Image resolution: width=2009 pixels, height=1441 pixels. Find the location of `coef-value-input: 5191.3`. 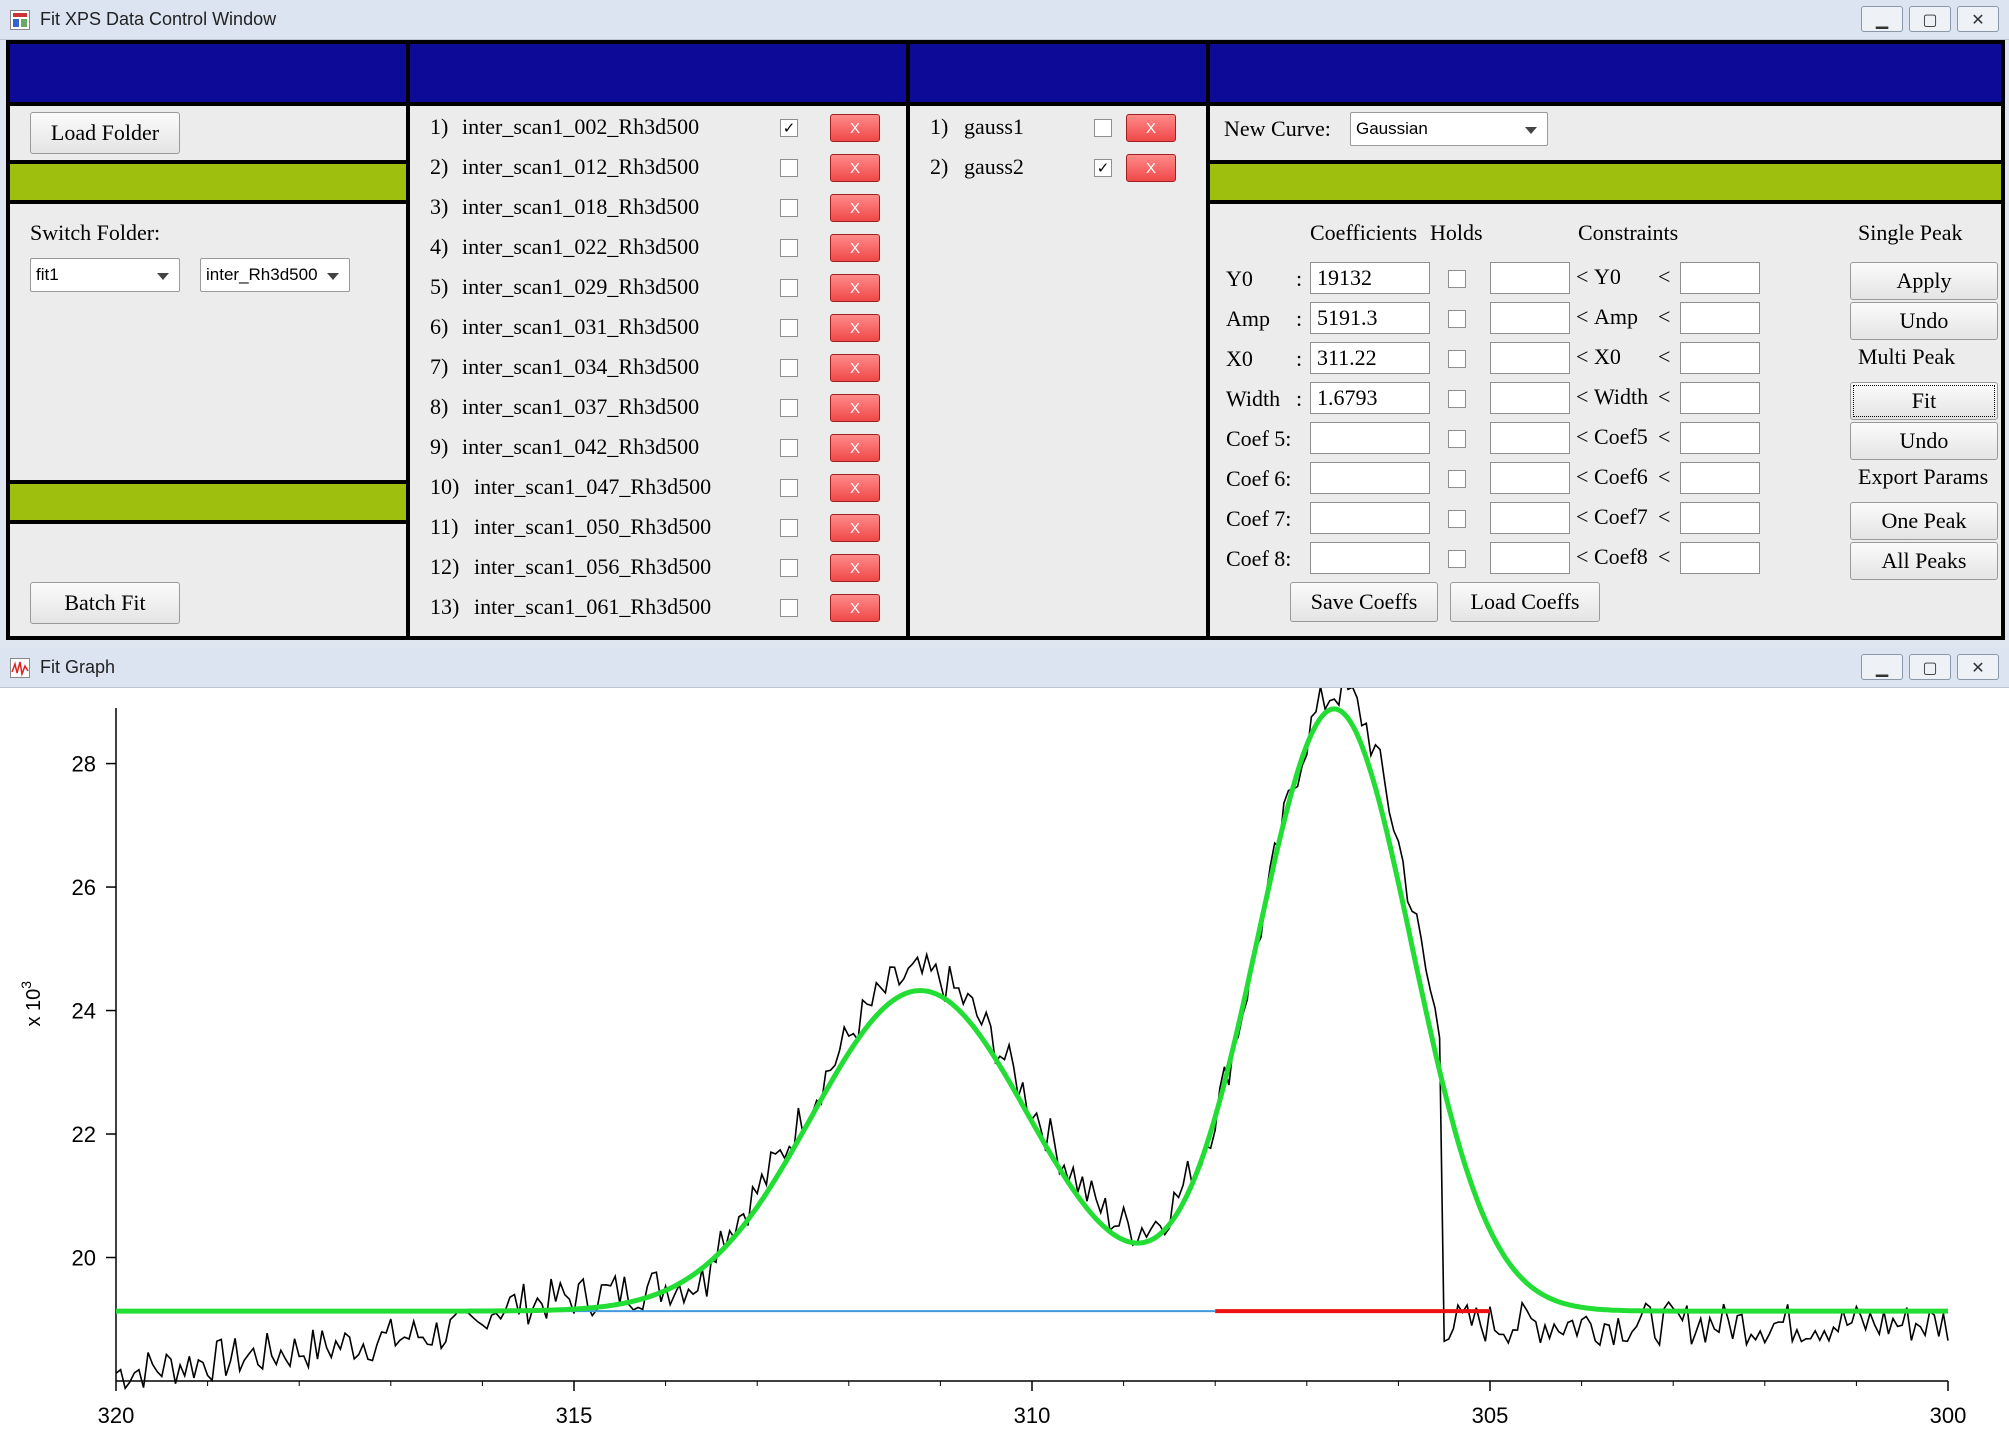

coef-value-input: 5191.3 is located at coordinates (1370, 318).